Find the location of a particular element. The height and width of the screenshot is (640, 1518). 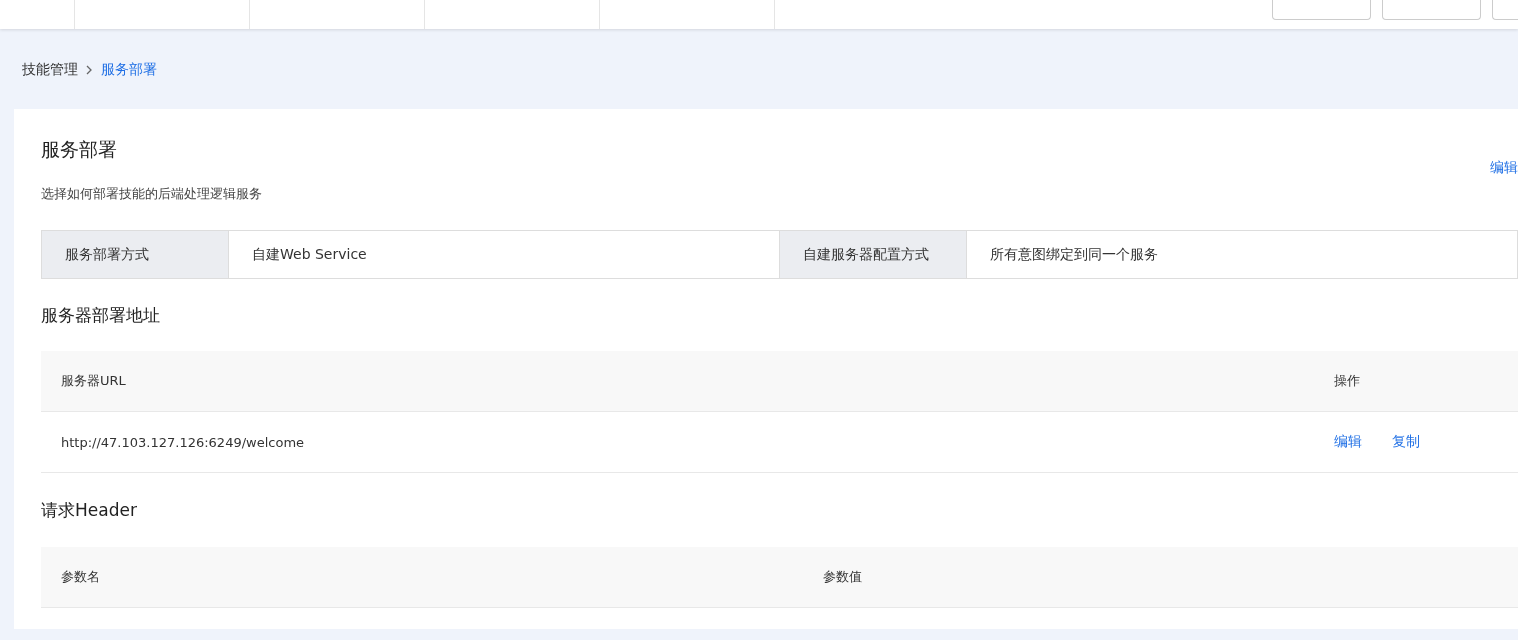

column-header: 参数值 is located at coordinates (842, 577).